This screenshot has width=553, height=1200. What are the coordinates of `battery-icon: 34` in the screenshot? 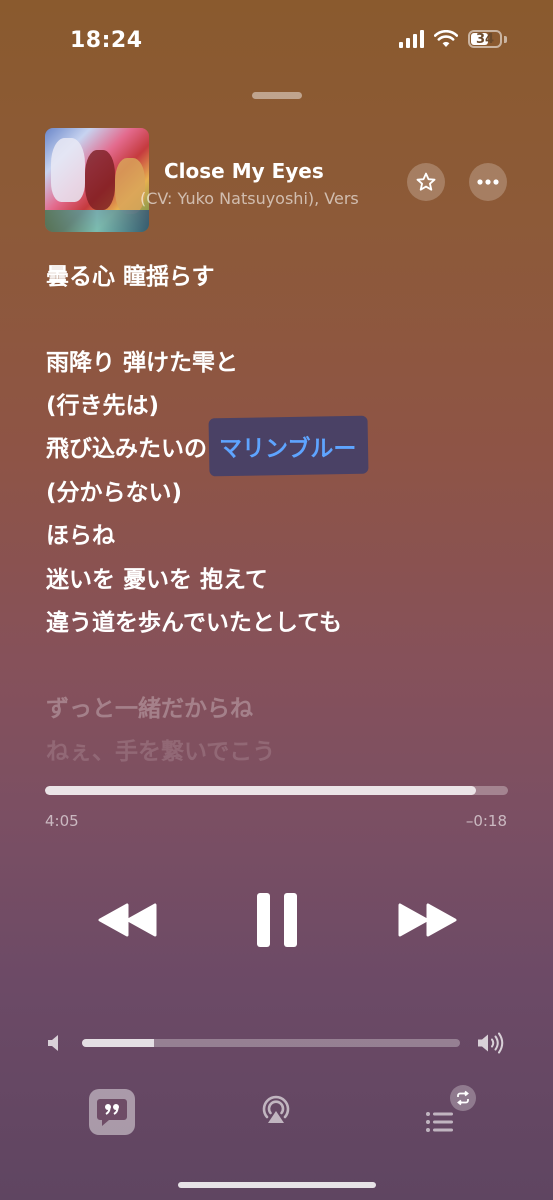 It's located at (485, 39).